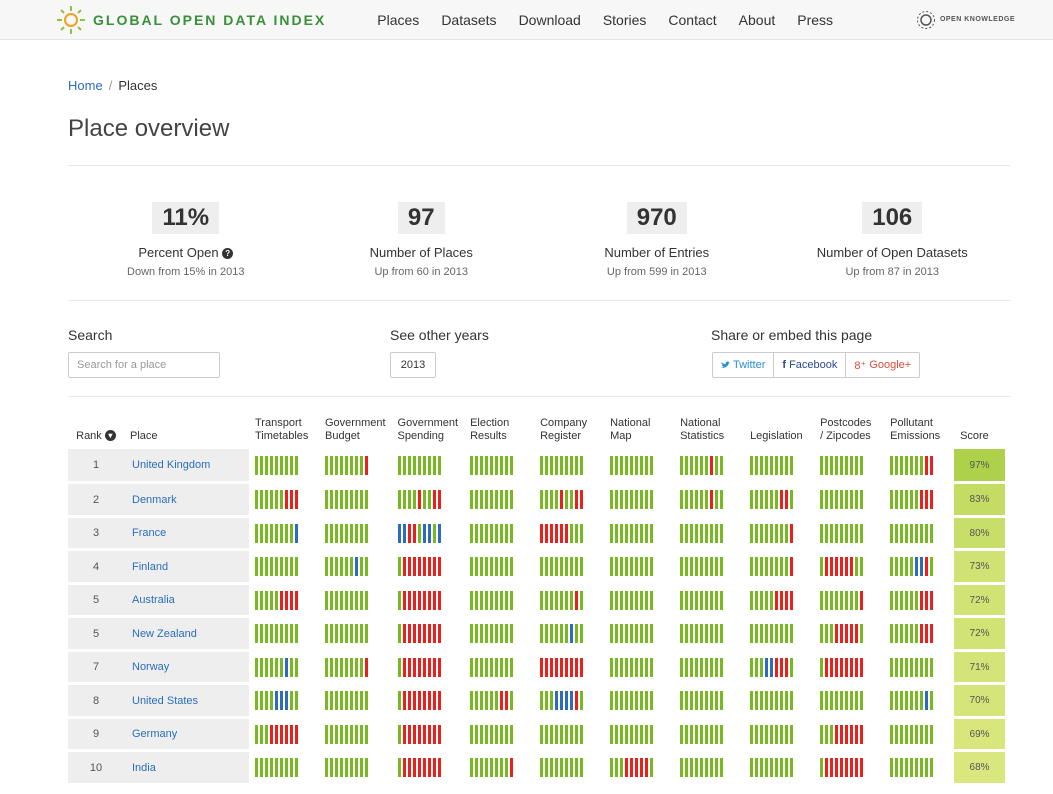  I want to click on place-link: India, so click(144, 768).